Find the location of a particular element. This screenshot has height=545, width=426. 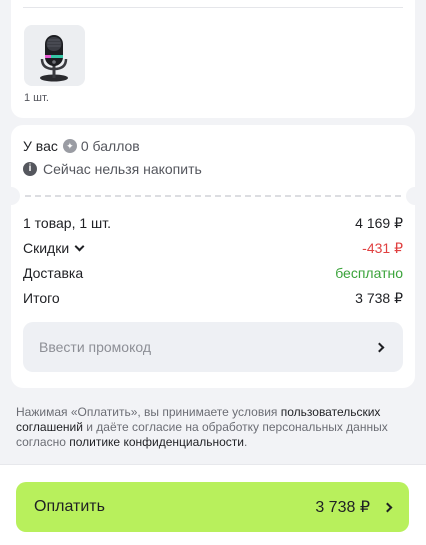

delivery-label: Доставка is located at coordinates (53, 273).